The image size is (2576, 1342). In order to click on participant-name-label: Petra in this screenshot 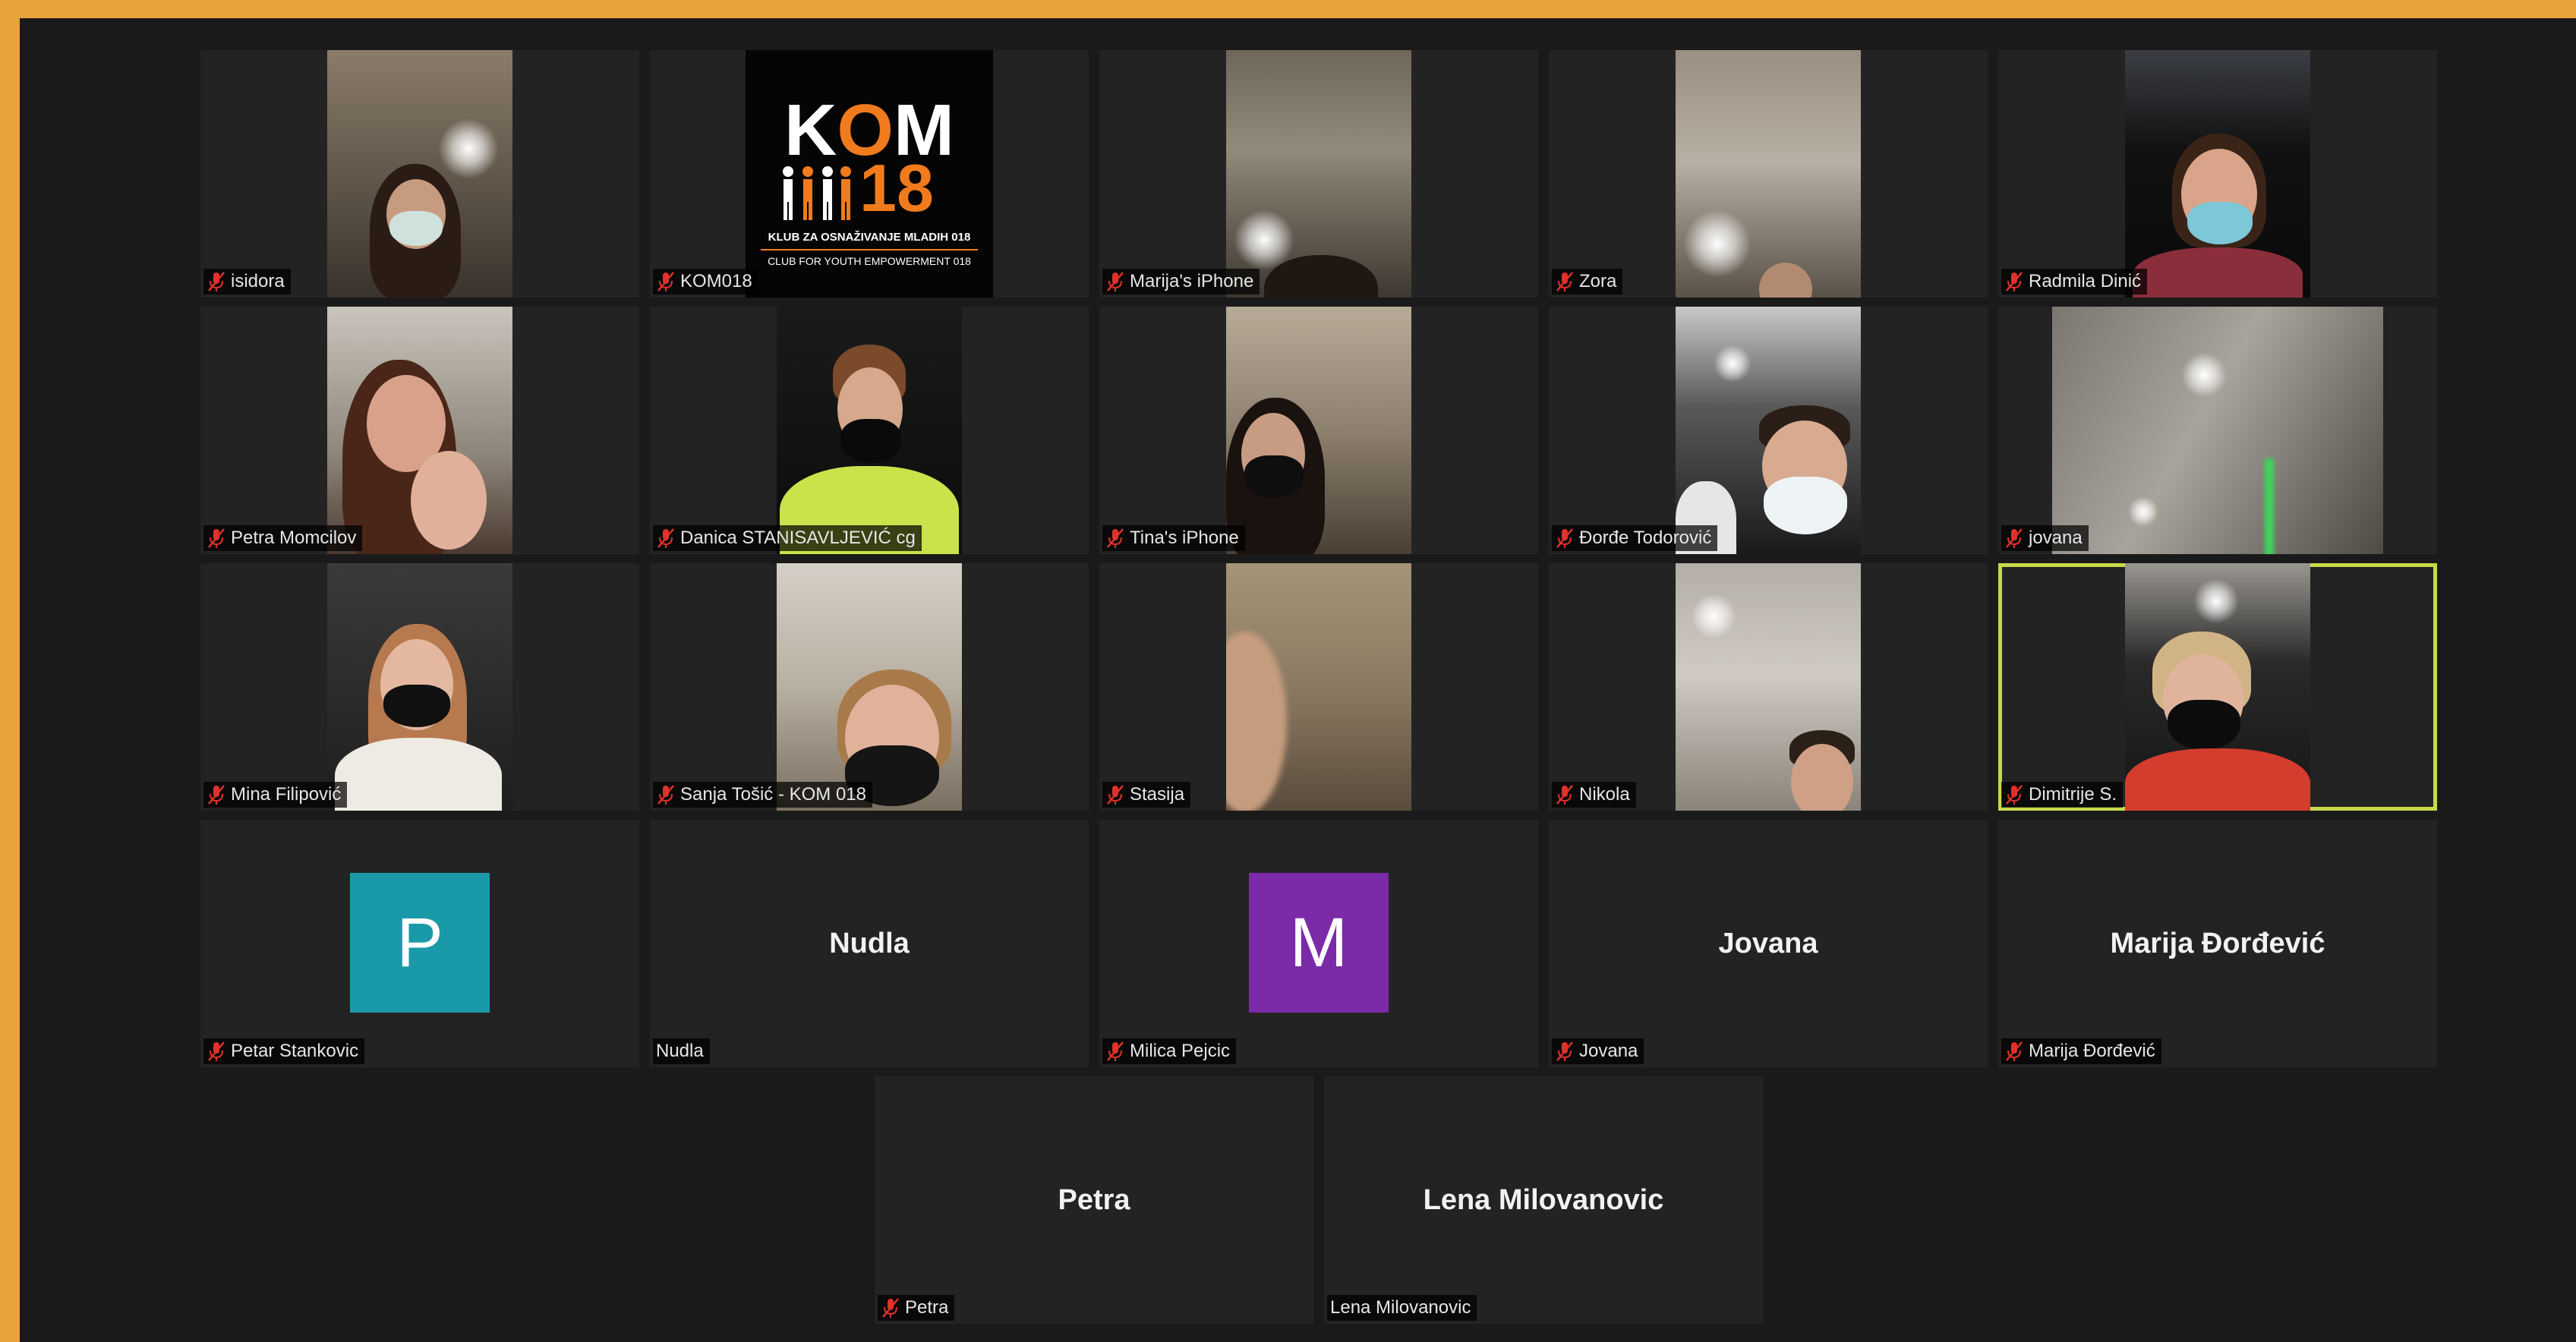, I will do `click(916, 1308)`.